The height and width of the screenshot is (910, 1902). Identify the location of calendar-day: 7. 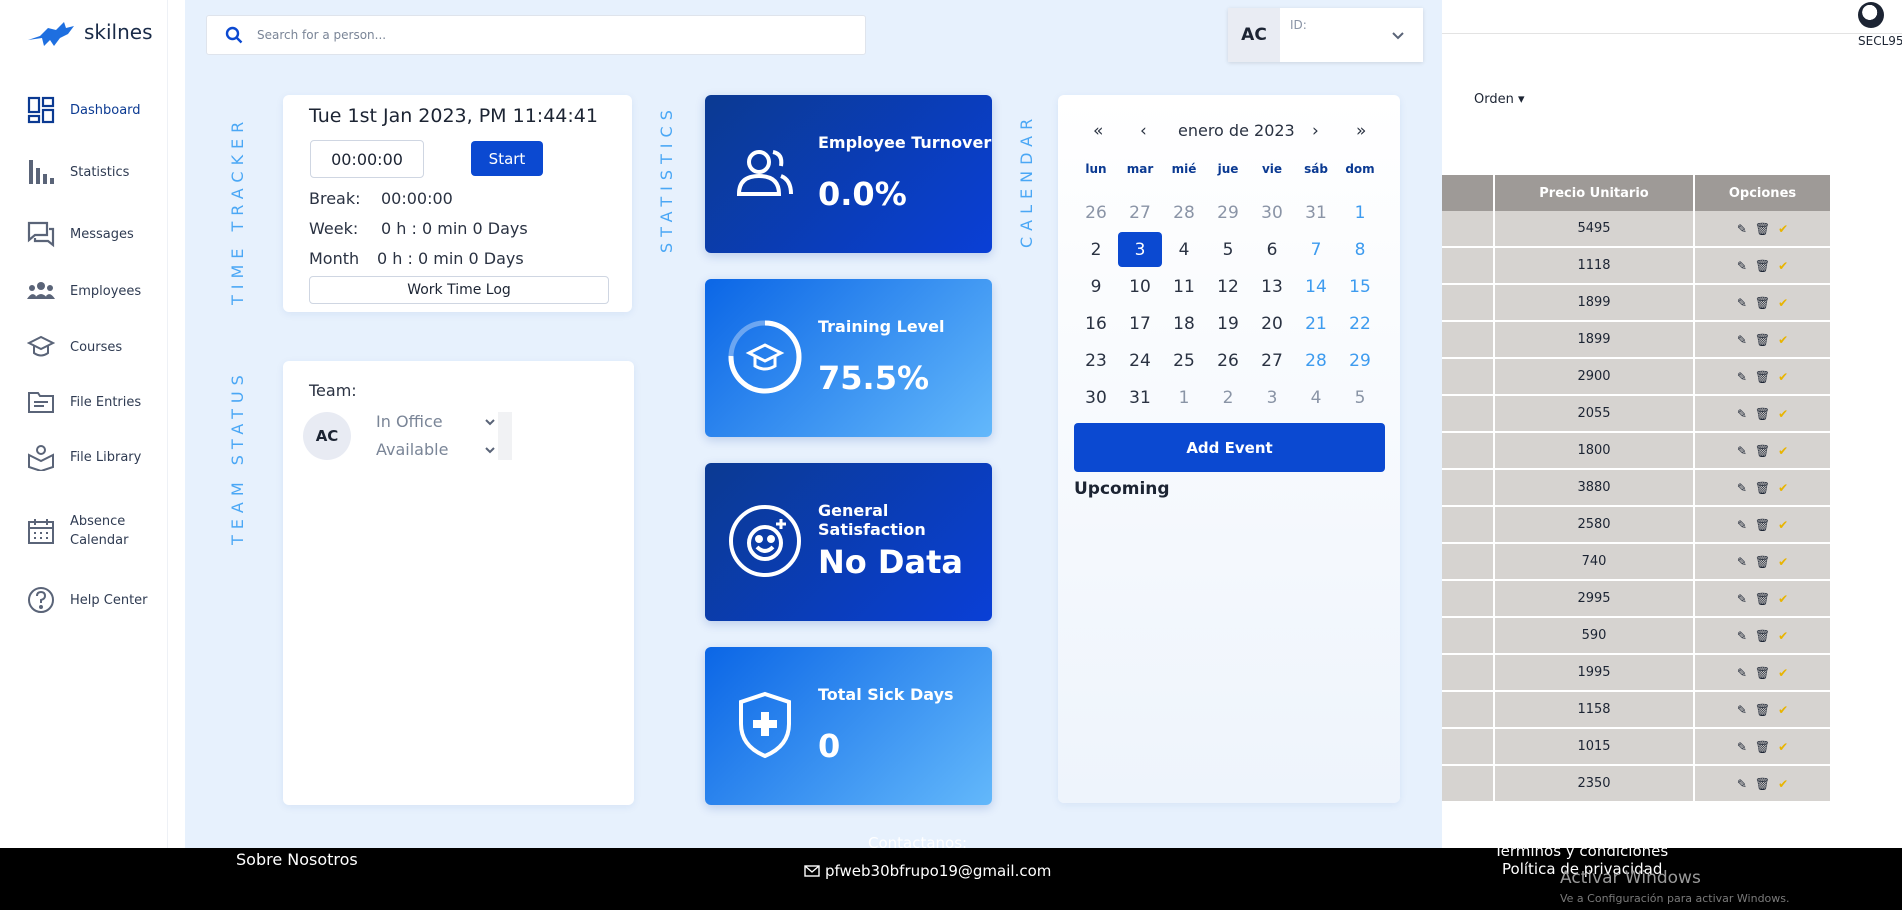
(1316, 249).